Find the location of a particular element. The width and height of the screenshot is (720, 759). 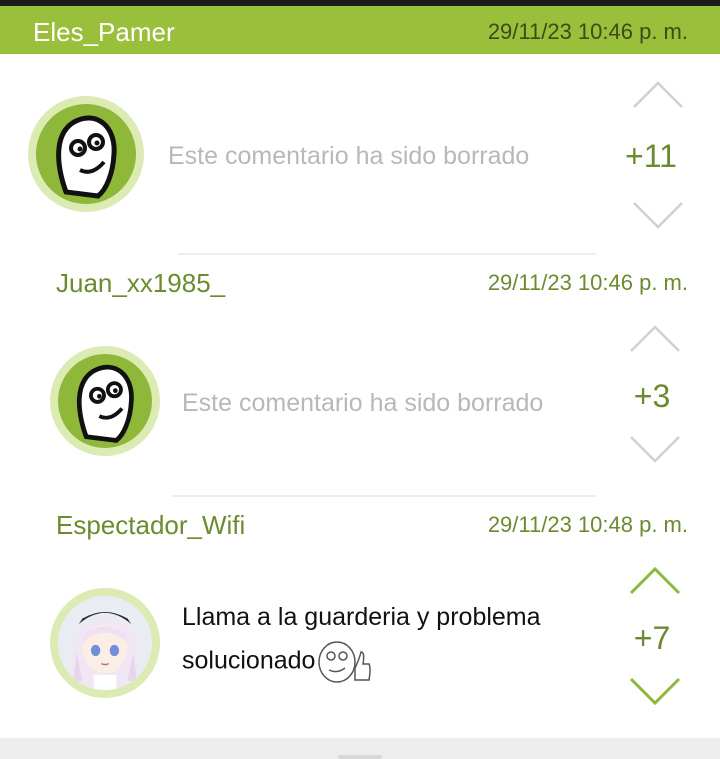

comment-text-line: Llama a la guarderia y problema is located at coordinates (361, 617).